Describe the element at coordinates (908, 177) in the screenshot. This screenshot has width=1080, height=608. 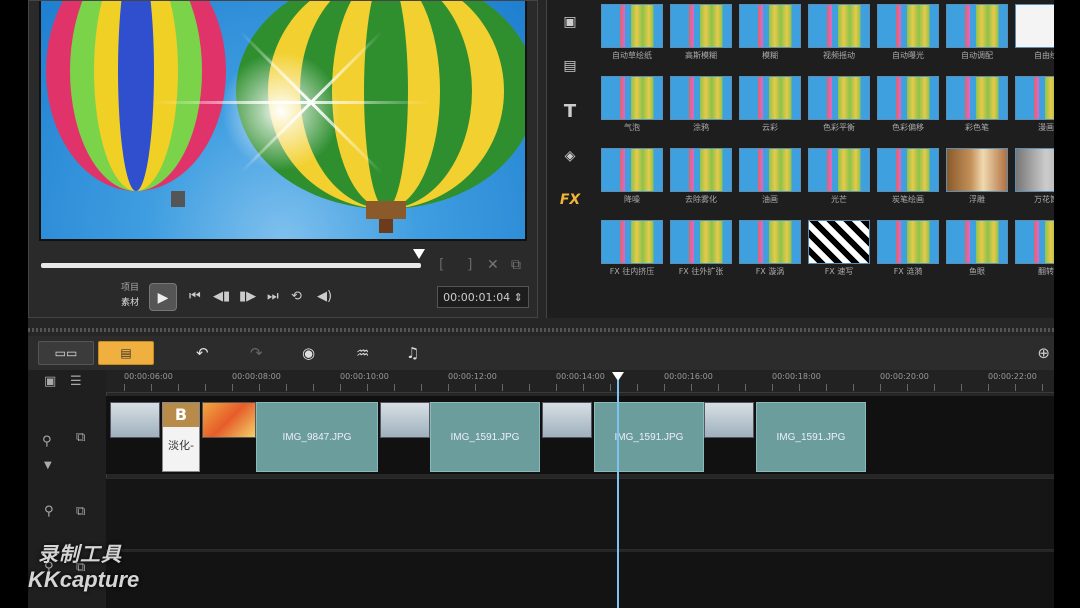
I see `filter-thumbnail: 炭笔绘画` at that location.